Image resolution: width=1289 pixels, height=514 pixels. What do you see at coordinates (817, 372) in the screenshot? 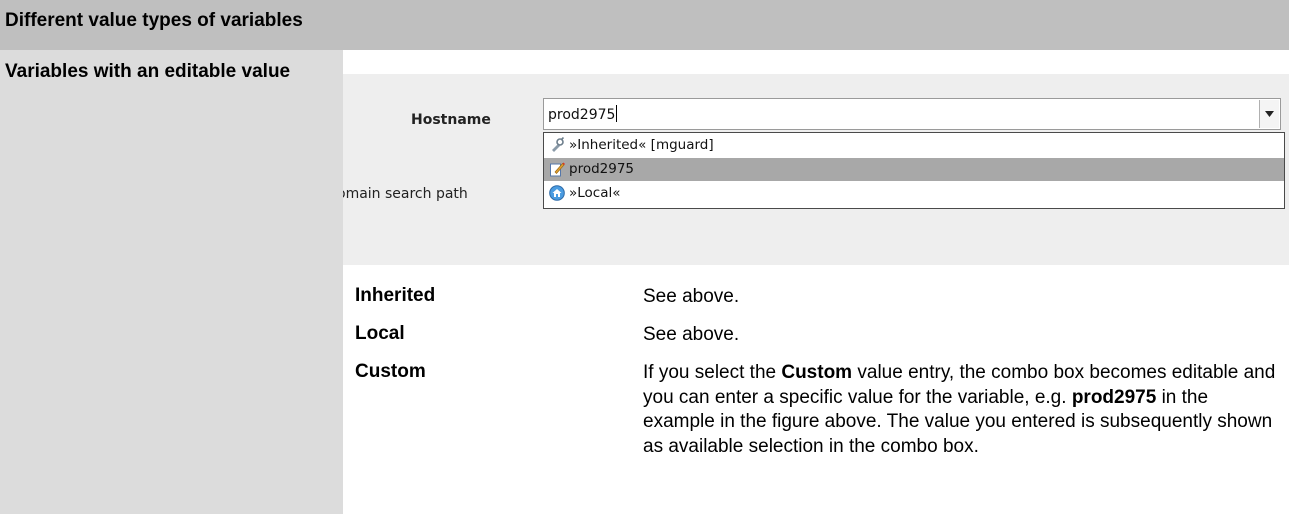
I see `desc-emphasis: Custom` at bounding box center [817, 372].